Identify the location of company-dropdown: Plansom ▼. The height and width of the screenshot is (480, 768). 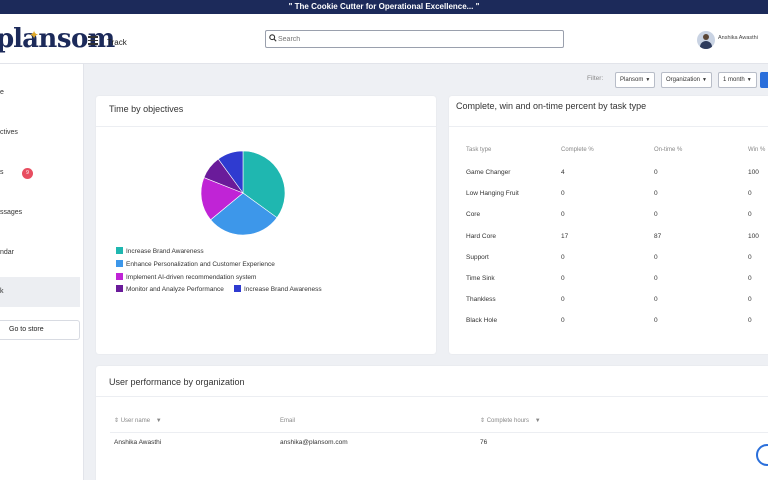
(635, 80).